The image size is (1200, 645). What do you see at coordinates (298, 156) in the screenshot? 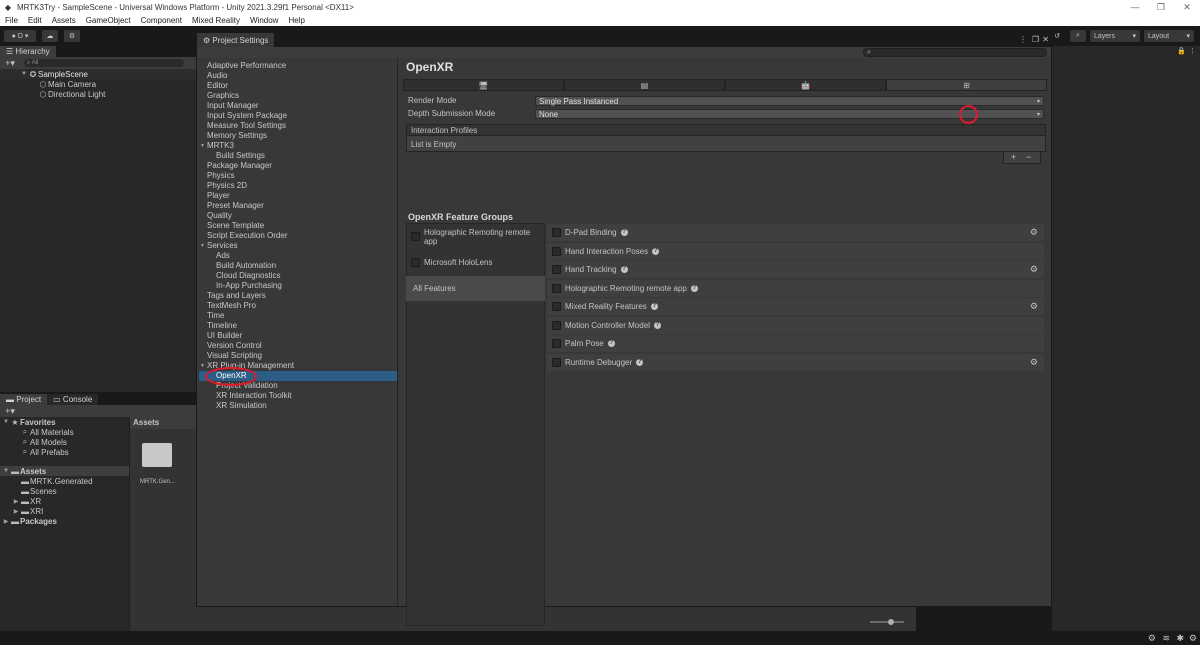
I see `settings-category-build-settings: Build Settings` at bounding box center [298, 156].